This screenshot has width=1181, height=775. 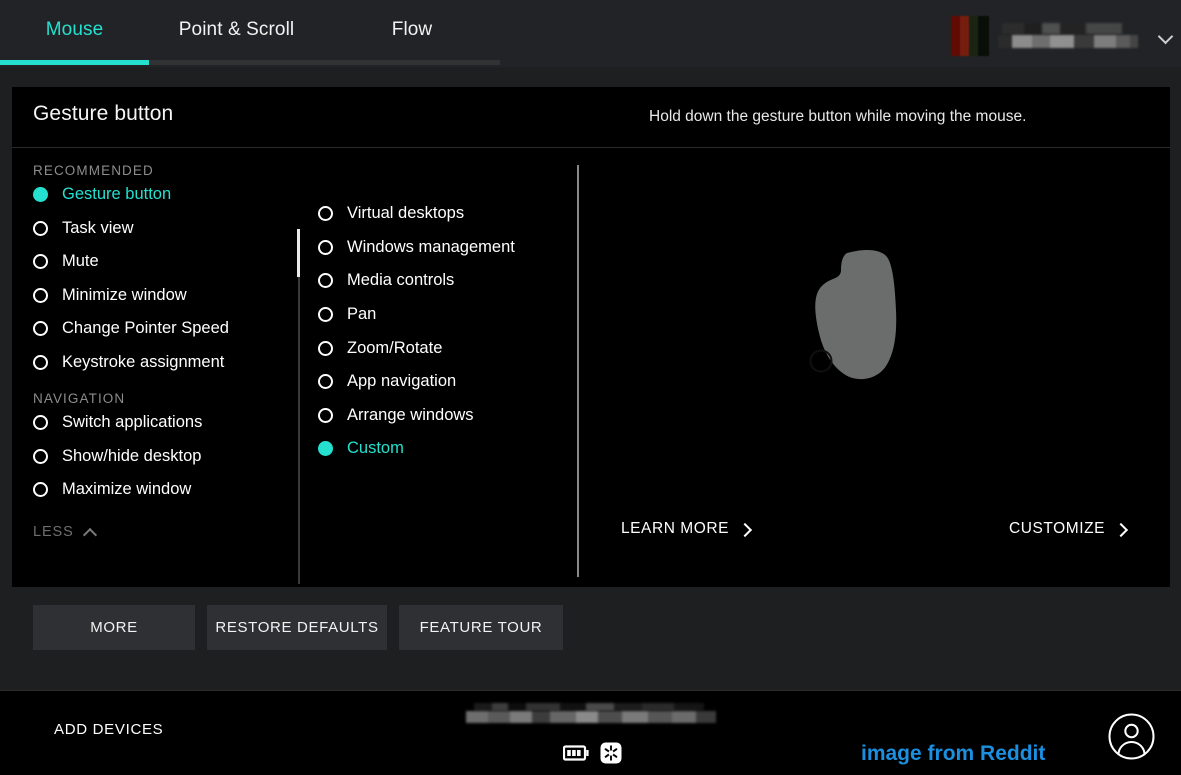 I want to click on sidebar-item-show-hide-desktop: Show/hide desktop, so click(x=149, y=457).